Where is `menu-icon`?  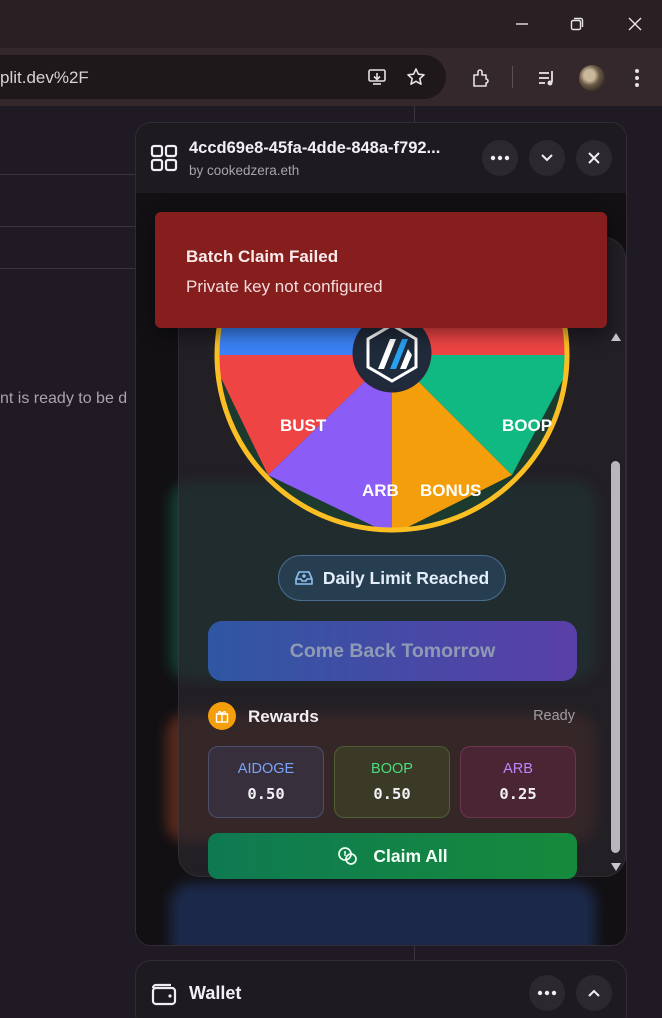
menu-icon is located at coordinates (637, 78).